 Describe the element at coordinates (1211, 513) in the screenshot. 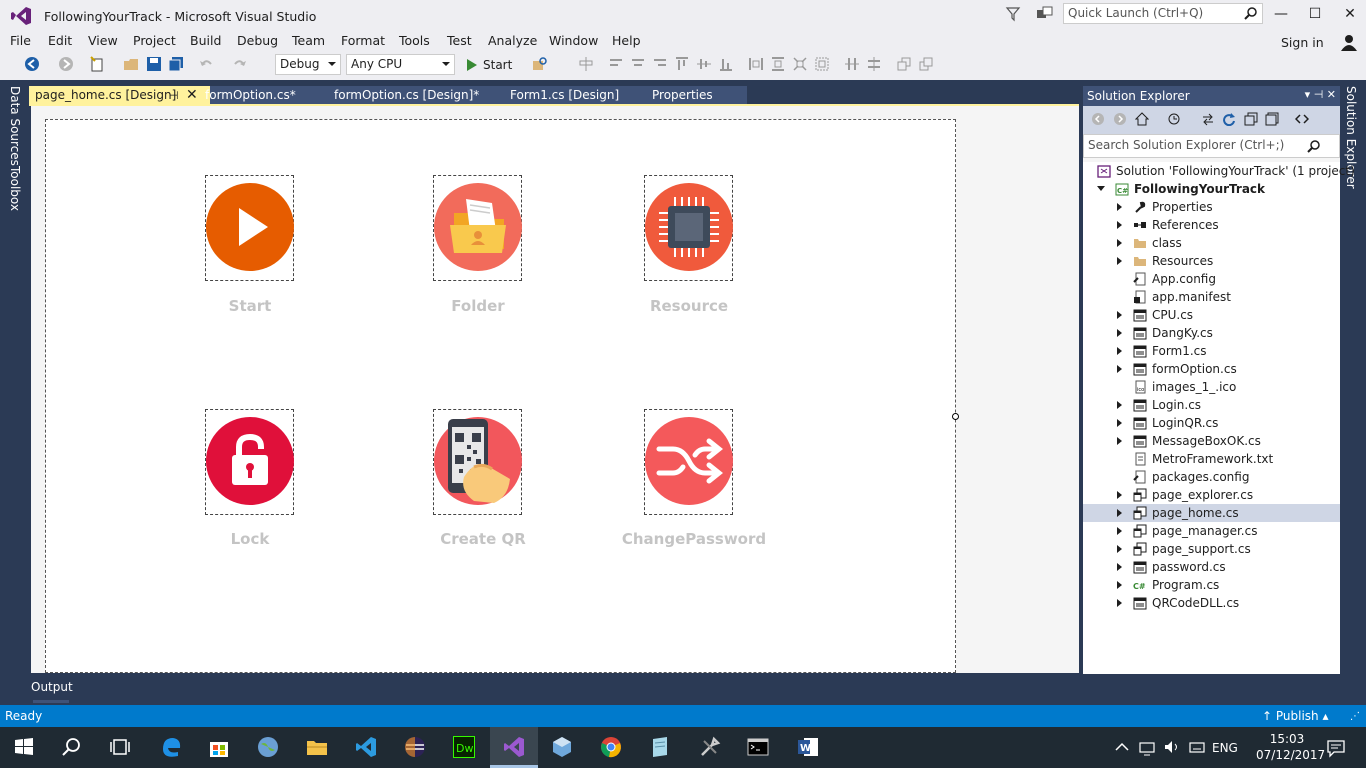

I see `tree-item: page_home.cs` at that location.